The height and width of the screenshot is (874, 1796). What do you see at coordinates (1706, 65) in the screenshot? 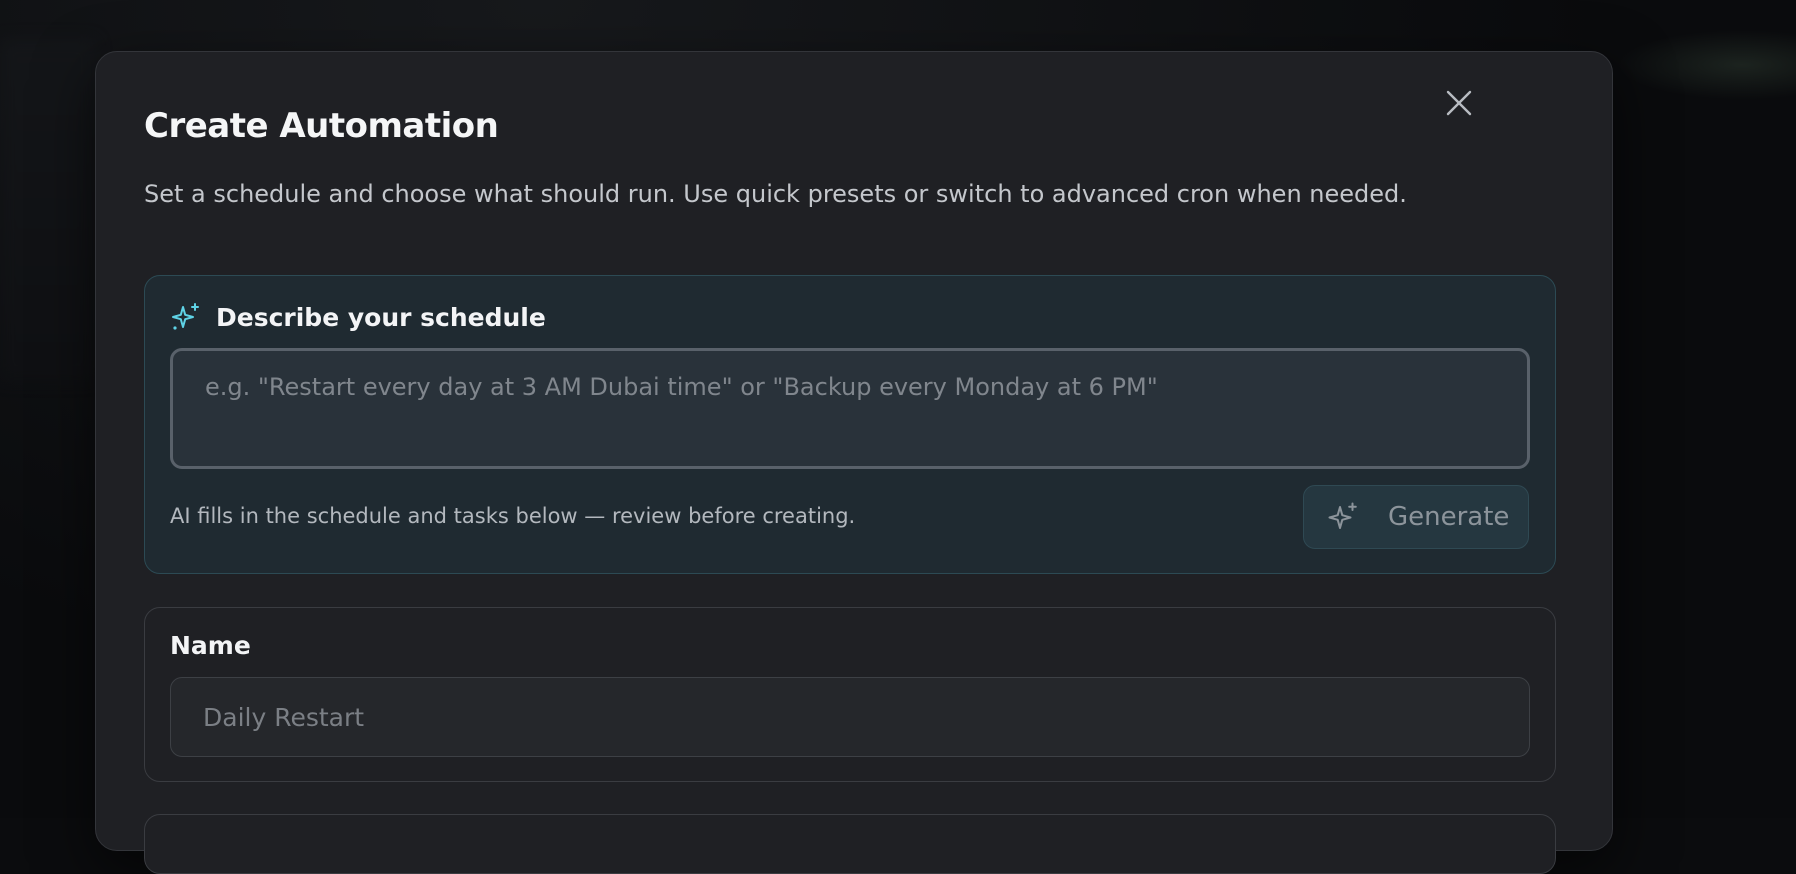
I see `background-content-right` at bounding box center [1706, 65].